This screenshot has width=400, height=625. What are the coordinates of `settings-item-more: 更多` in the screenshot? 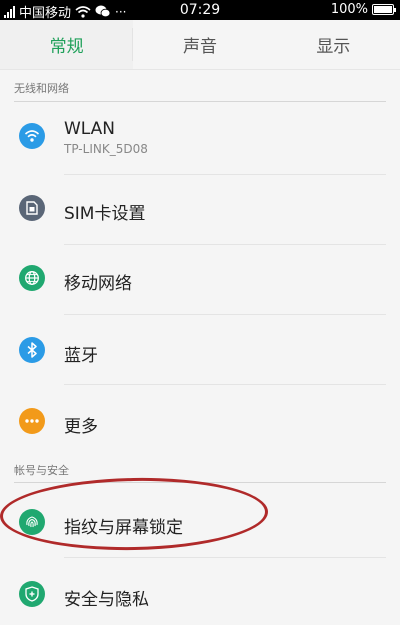 It's located at (200, 420).